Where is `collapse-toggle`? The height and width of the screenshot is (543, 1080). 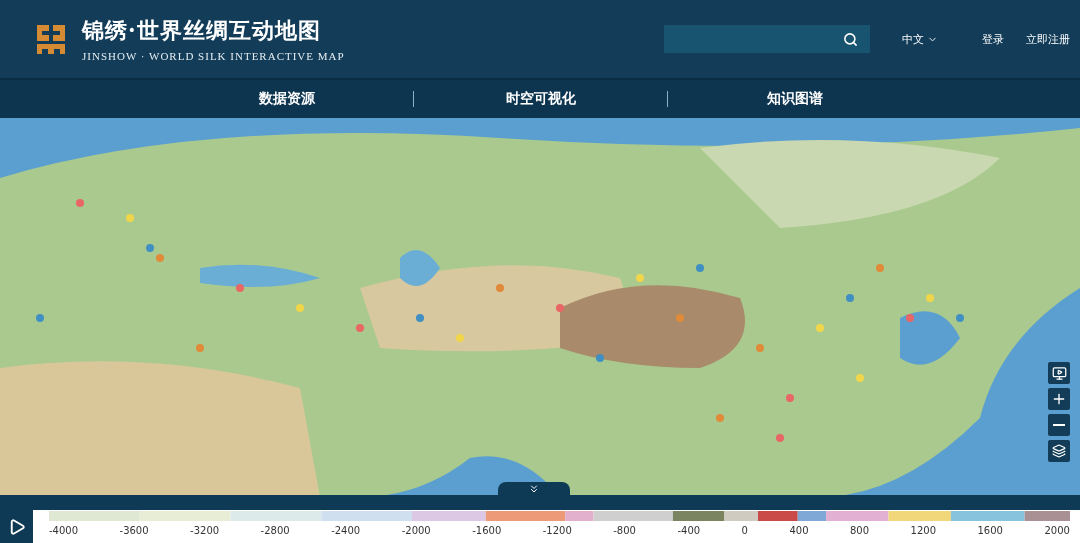 collapse-toggle is located at coordinates (534, 488).